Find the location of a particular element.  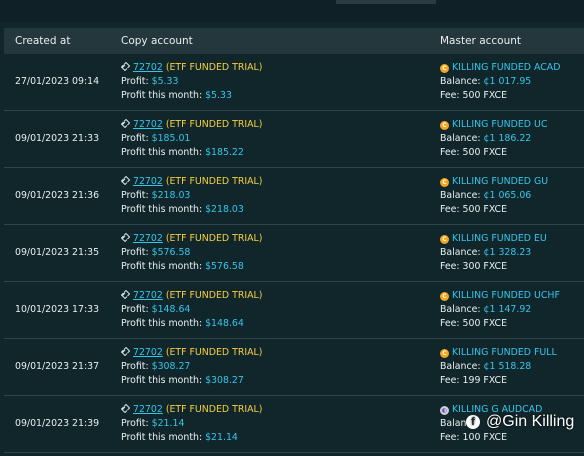

profit-value: $5.33 is located at coordinates (165, 81).